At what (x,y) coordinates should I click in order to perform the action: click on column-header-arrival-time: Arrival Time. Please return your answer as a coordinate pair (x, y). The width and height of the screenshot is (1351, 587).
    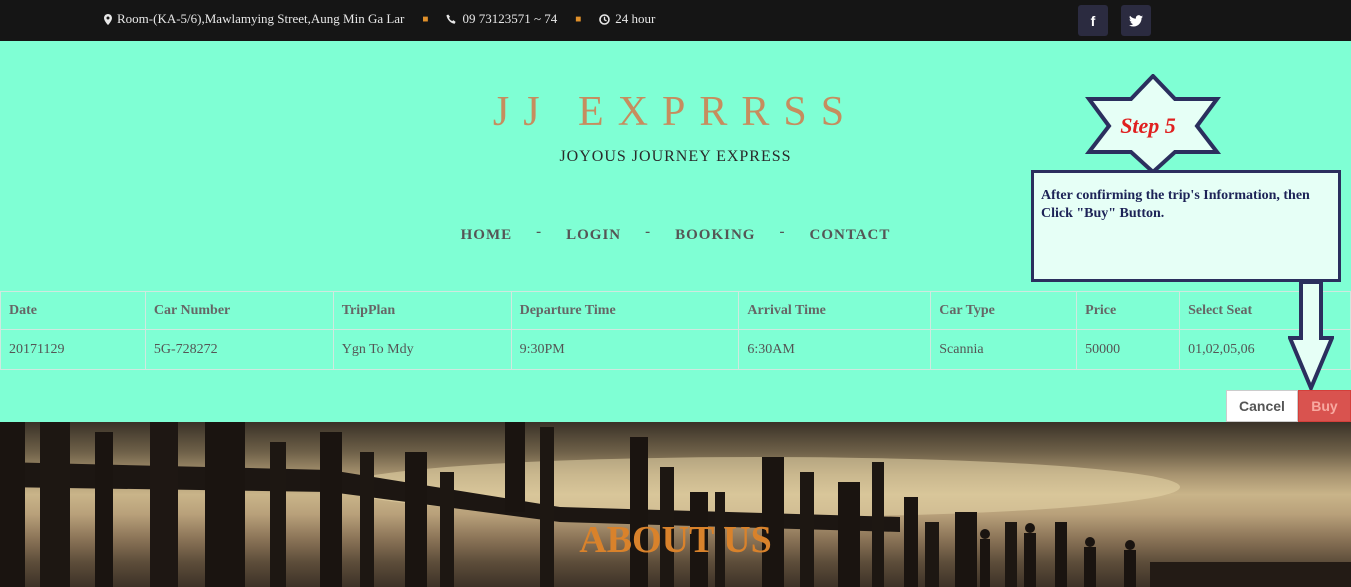
    Looking at the image, I should click on (835, 310).